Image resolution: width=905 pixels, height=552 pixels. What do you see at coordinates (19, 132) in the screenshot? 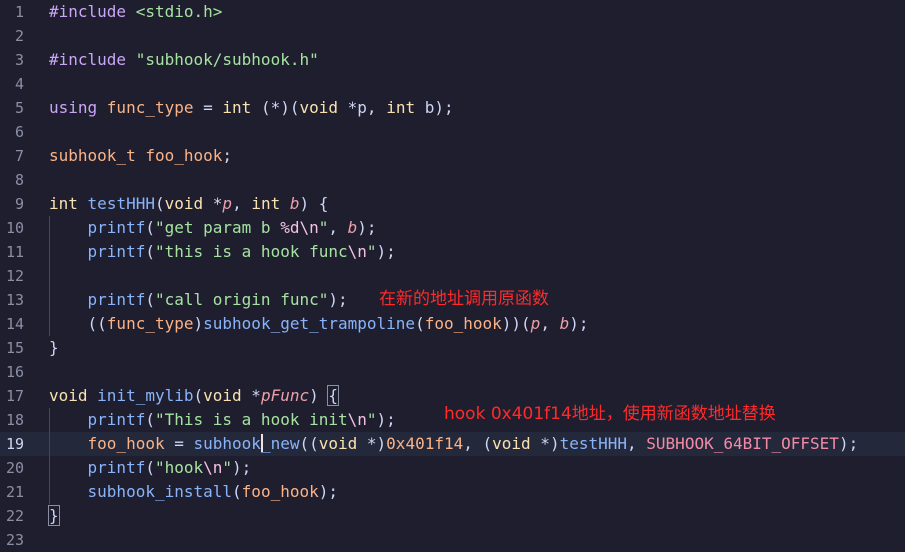
I see `line-number: 6` at bounding box center [19, 132].